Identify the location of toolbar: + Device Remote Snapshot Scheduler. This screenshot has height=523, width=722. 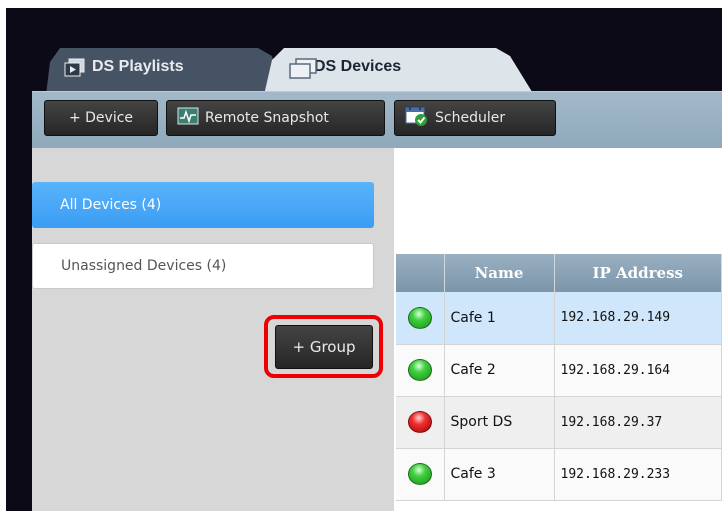
(377, 119).